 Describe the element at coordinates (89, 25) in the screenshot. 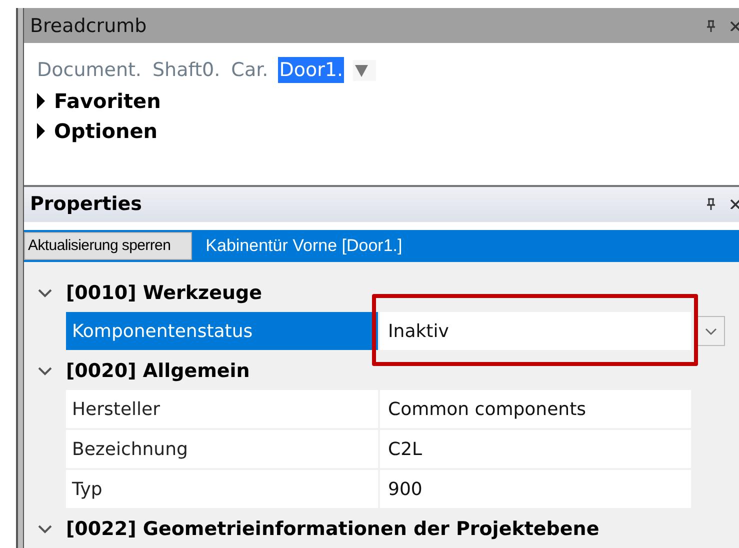

I see `panel-title: Breadcrumb` at that location.